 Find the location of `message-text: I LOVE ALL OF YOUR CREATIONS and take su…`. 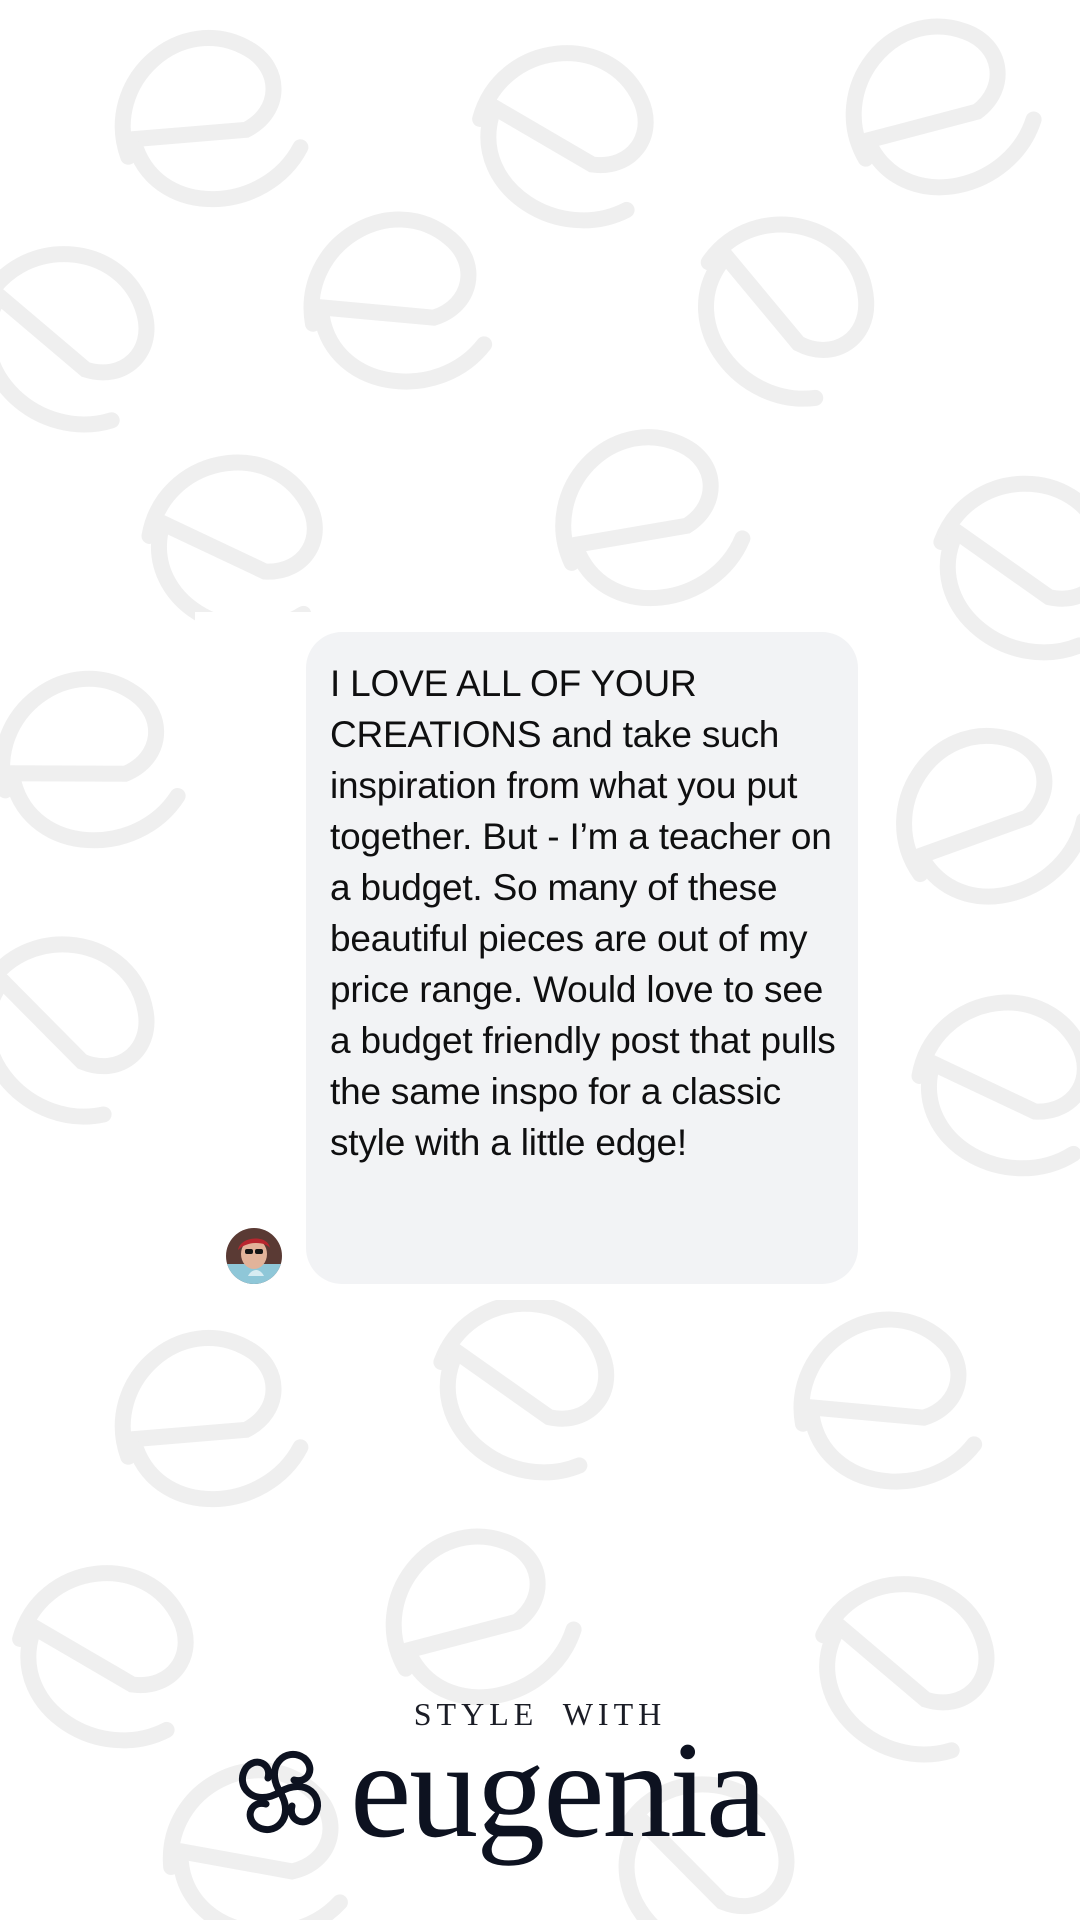

message-text: I LOVE ALL OF YOUR CREATIONS and take su… is located at coordinates (583, 913).